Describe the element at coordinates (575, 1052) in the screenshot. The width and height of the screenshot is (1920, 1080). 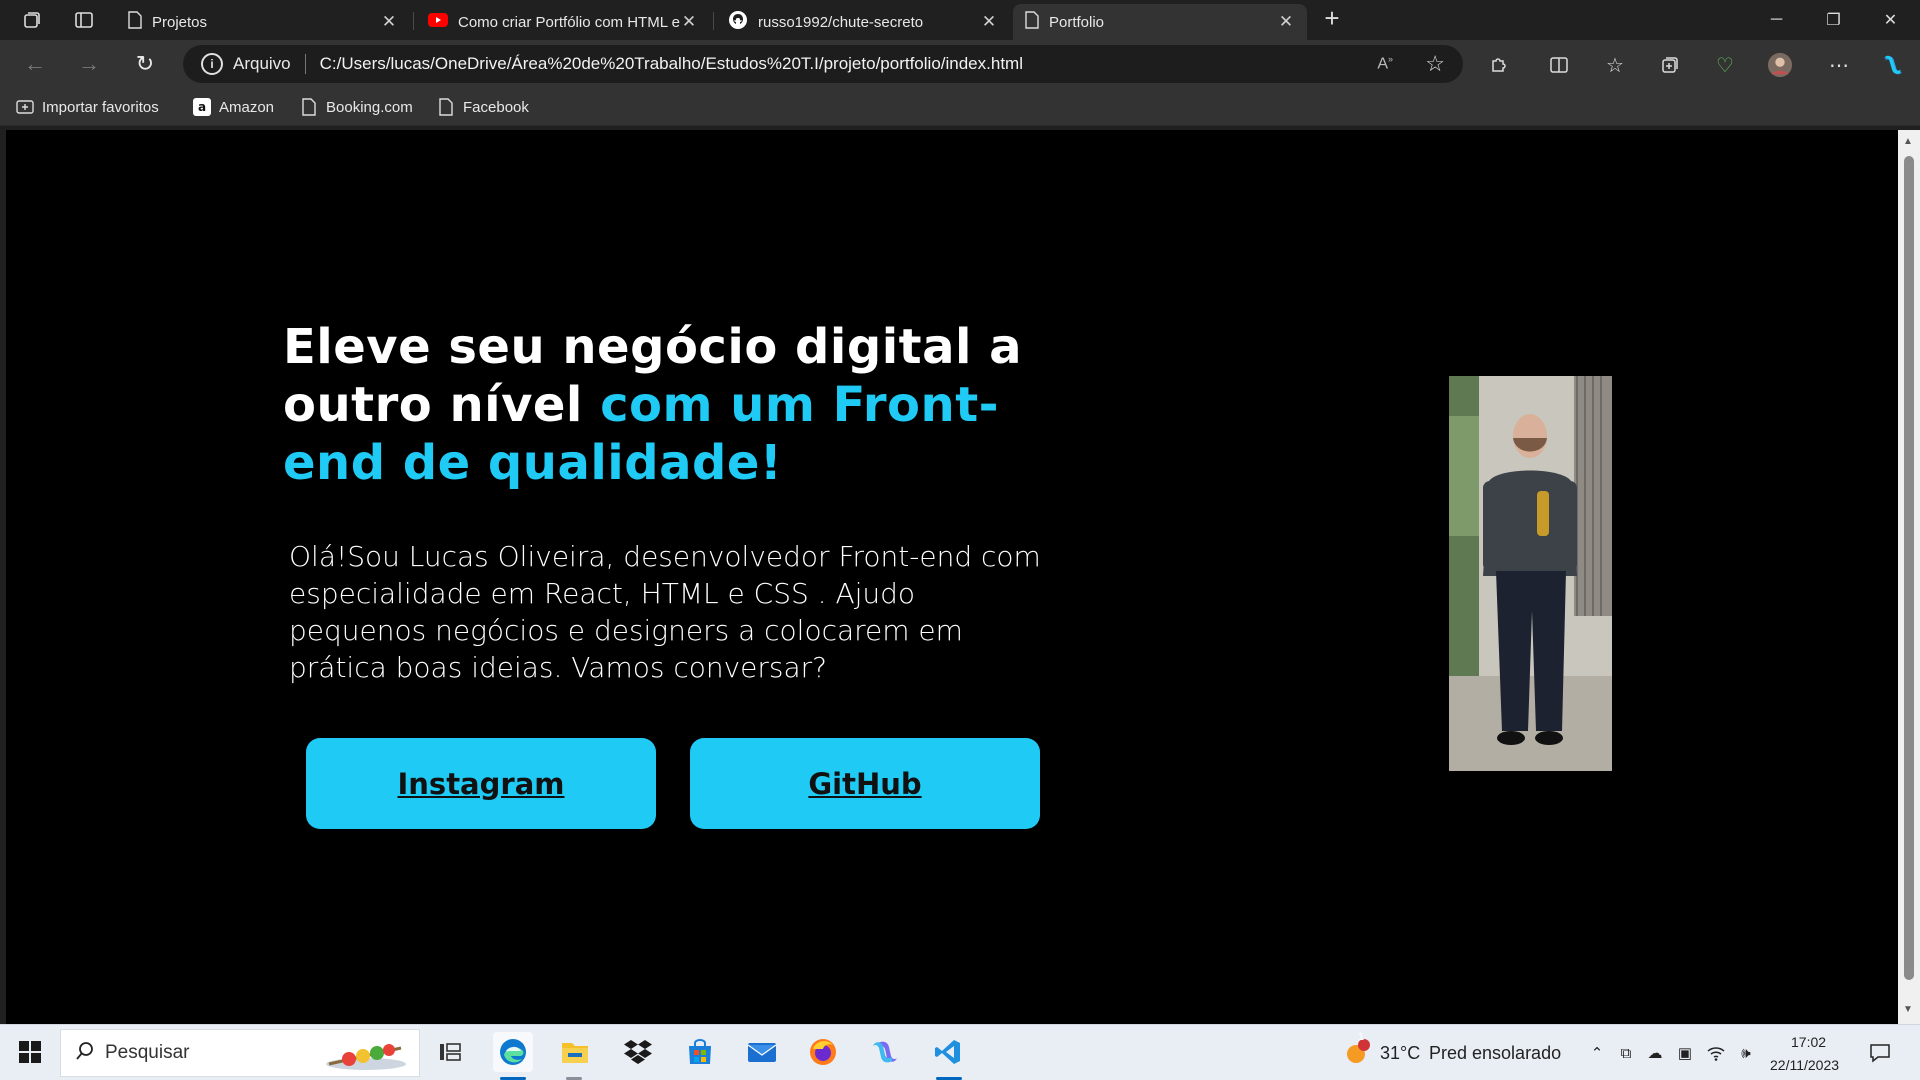
I see `file-explorer-icon` at that location.